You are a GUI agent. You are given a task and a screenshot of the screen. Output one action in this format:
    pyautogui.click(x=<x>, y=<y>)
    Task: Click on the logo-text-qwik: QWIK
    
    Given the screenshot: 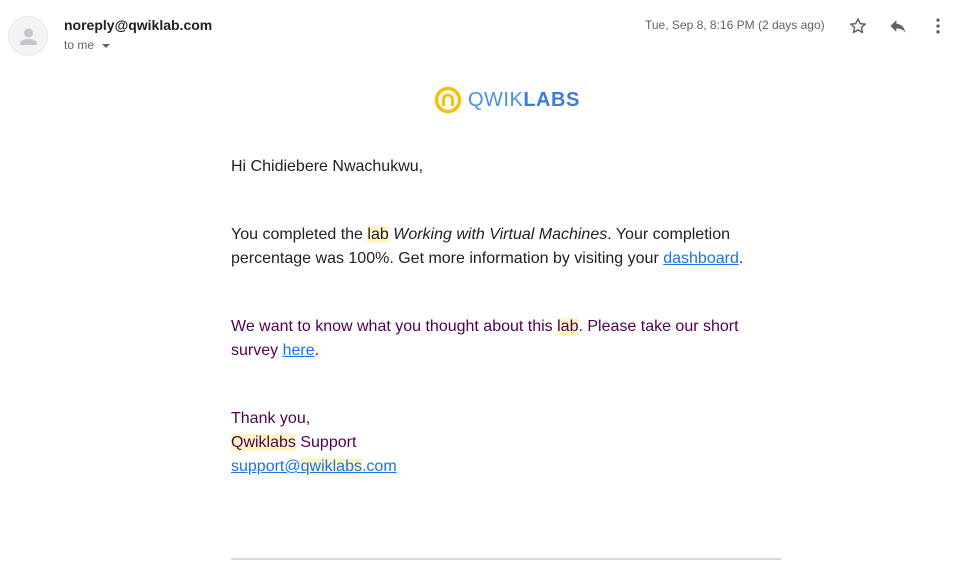 What is the action you would take?
    pyautogui.click(x=496, y=99)
    